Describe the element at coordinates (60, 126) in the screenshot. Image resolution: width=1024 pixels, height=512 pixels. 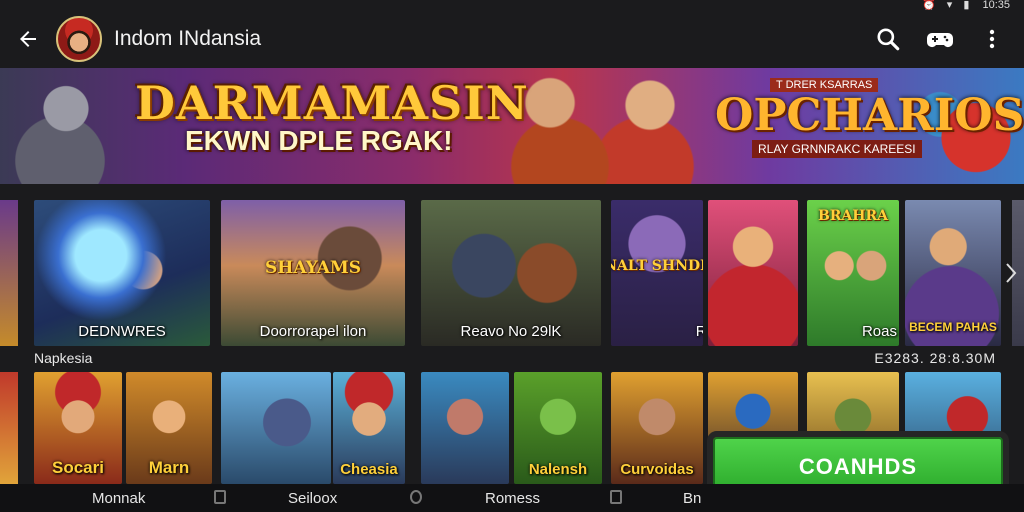
I see `knight-illustration` at that location.